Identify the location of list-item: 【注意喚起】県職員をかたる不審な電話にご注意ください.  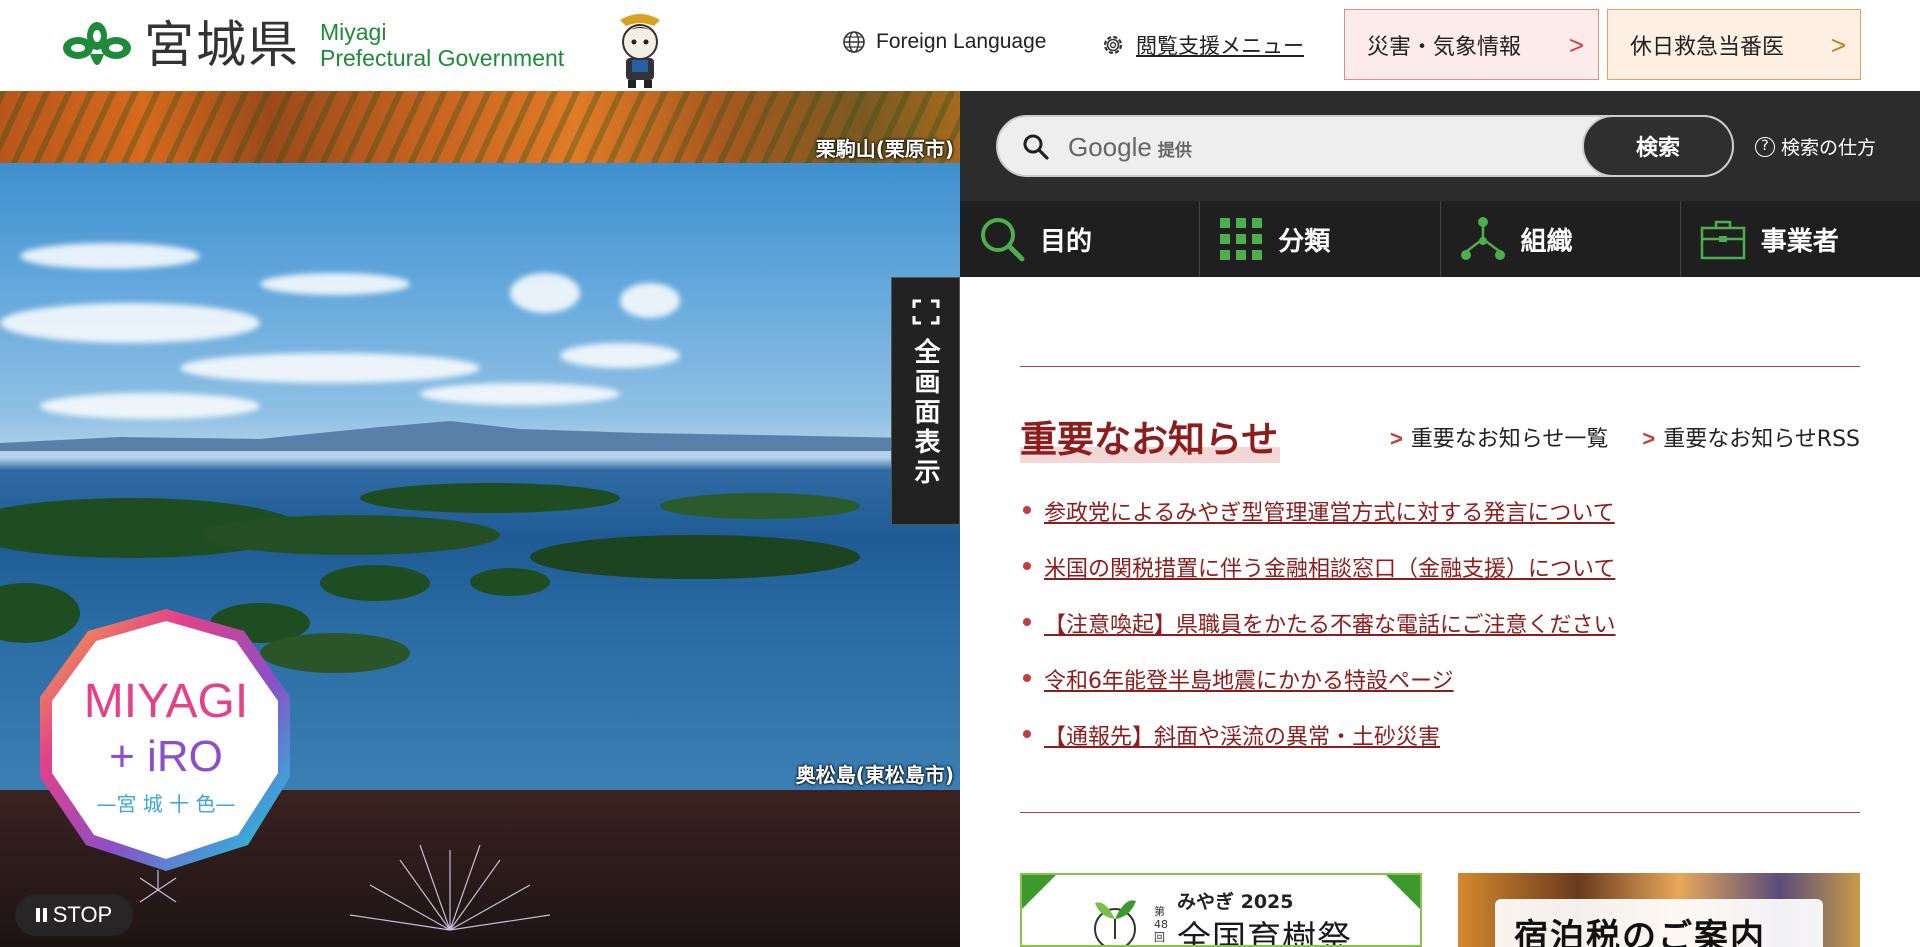
(1318, 635).